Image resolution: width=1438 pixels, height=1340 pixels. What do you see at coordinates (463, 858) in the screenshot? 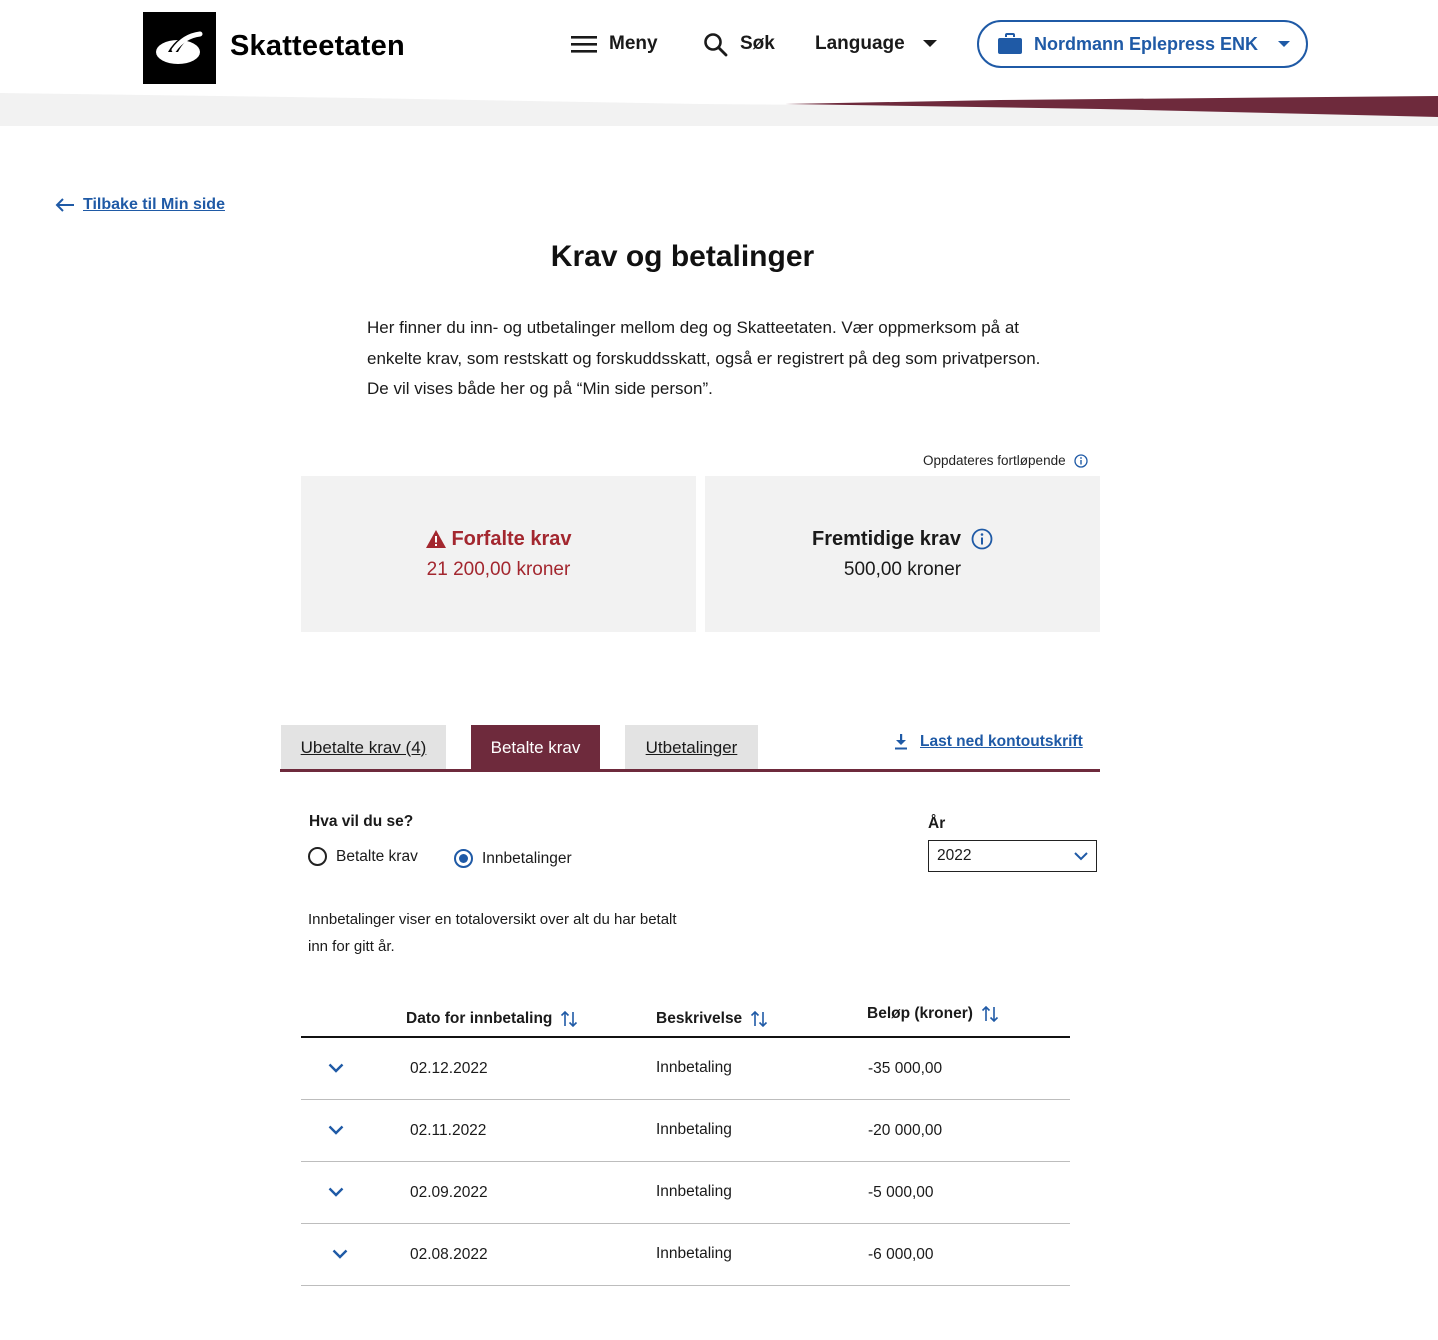
I see `radio-selected-icon` at bounding box center [463, 858].